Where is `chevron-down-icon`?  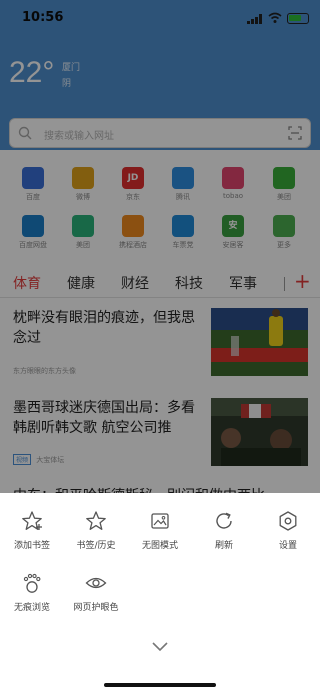 chevron-down-icon is located at coordinates (160, 646).